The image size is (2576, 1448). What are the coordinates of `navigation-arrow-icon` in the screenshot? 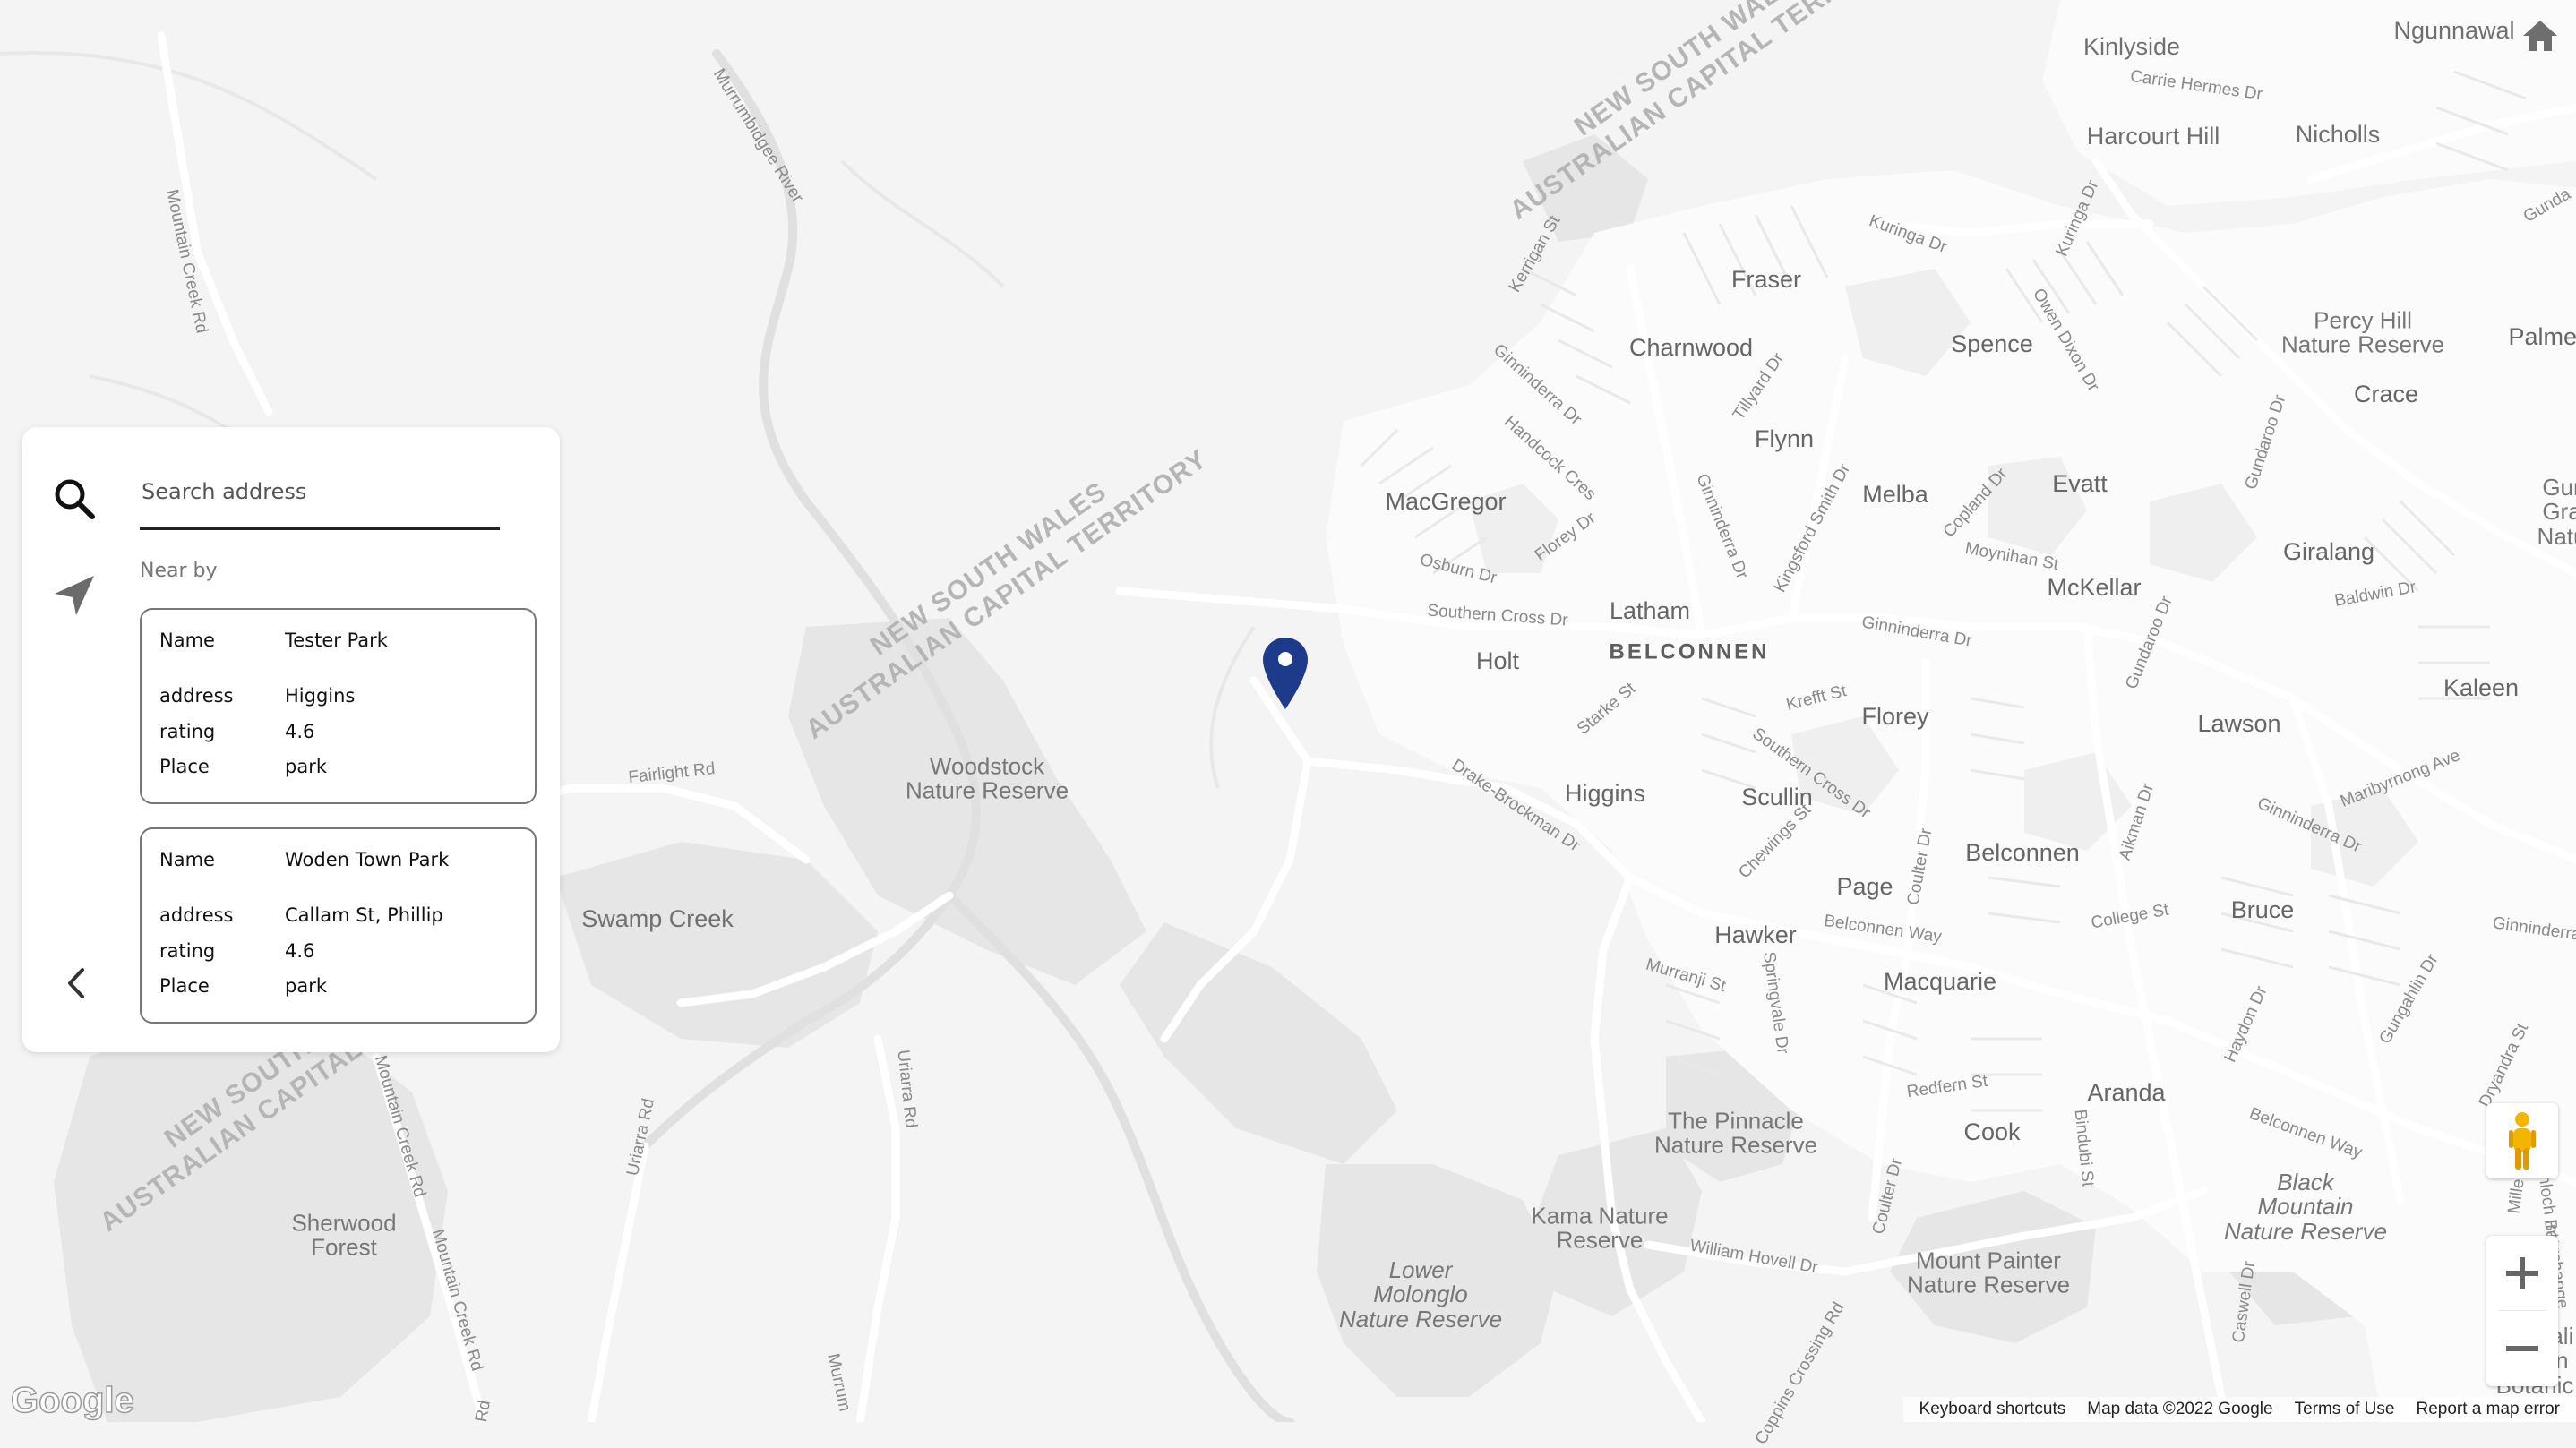 It's located at (74, 595).